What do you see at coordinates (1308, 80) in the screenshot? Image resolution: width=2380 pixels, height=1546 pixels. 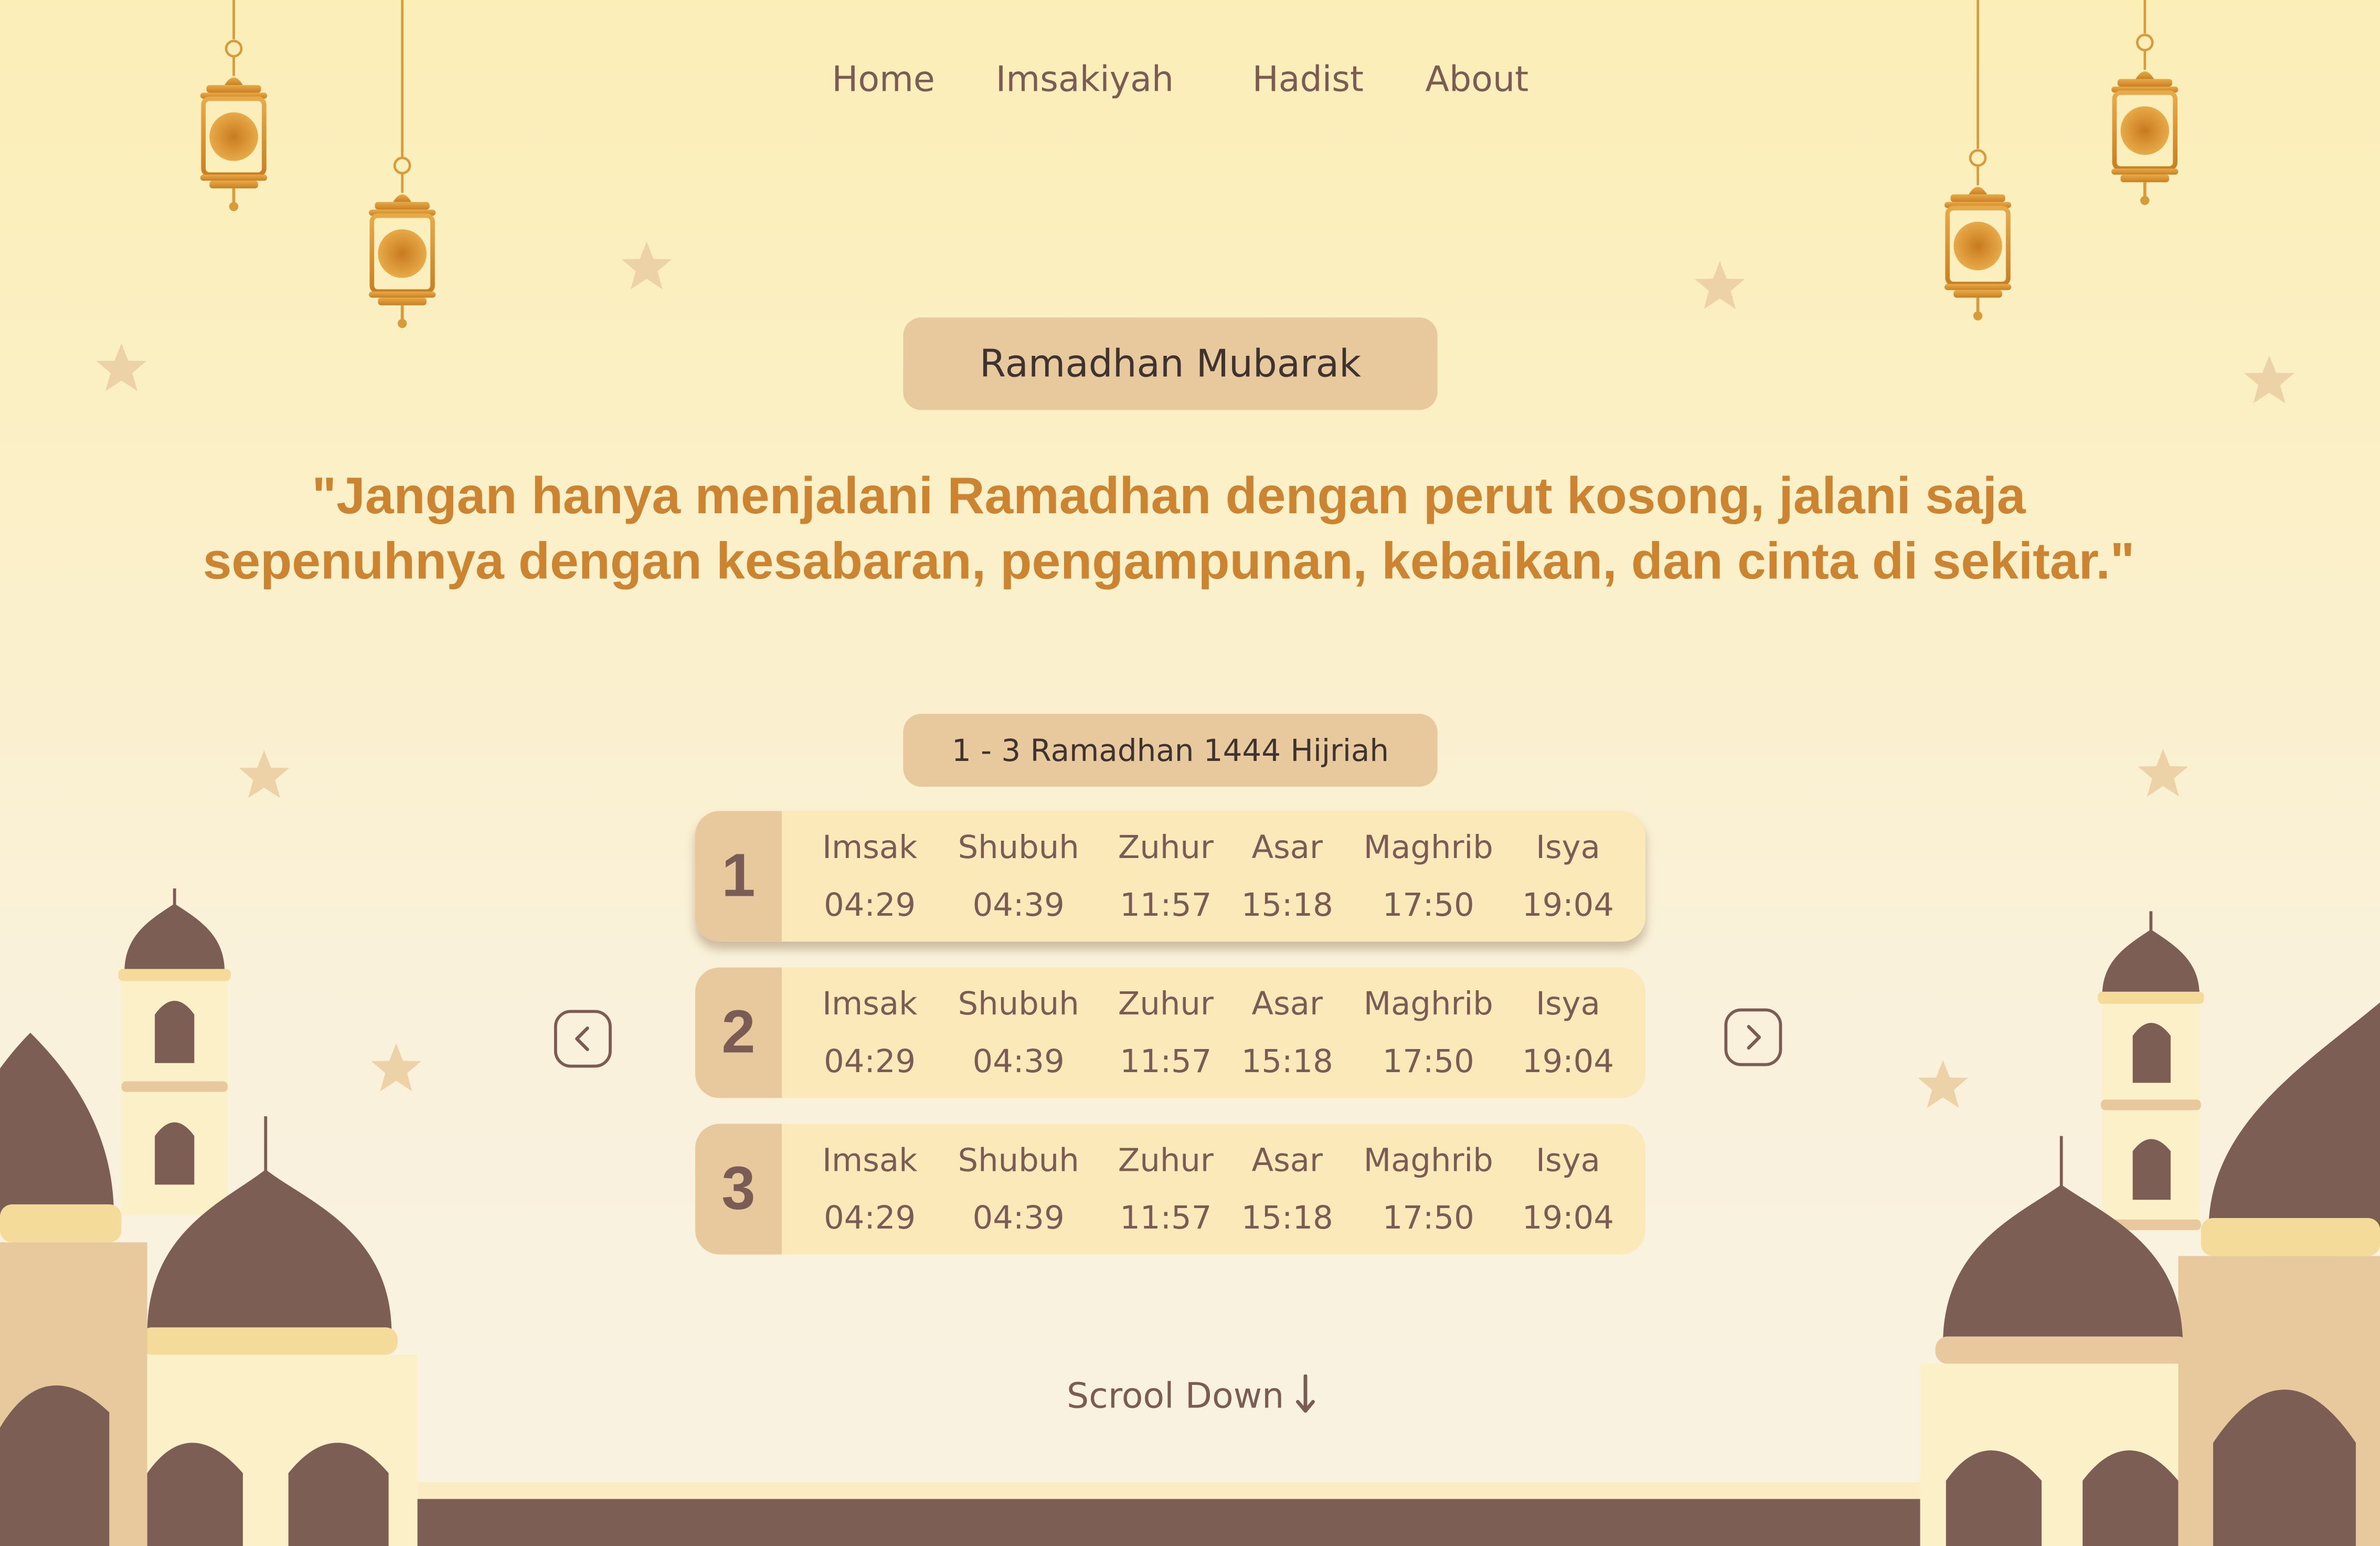 I see `nav-hadist: Hadist` at bounding box center [1308, 80].